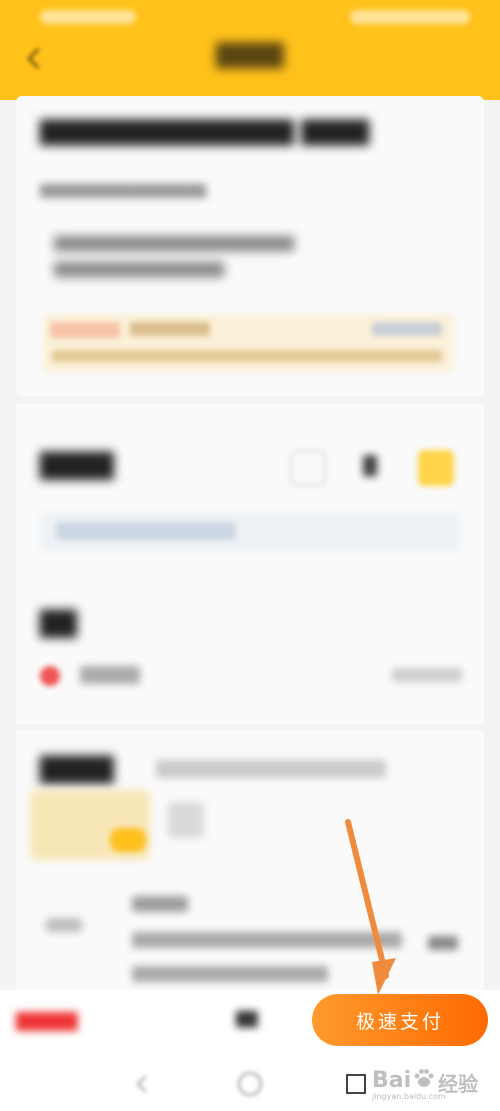  What do you see at coordinates (128, 840) in the screenshot?
I see `thumbnail-badge` at bounding box center [128, 840].